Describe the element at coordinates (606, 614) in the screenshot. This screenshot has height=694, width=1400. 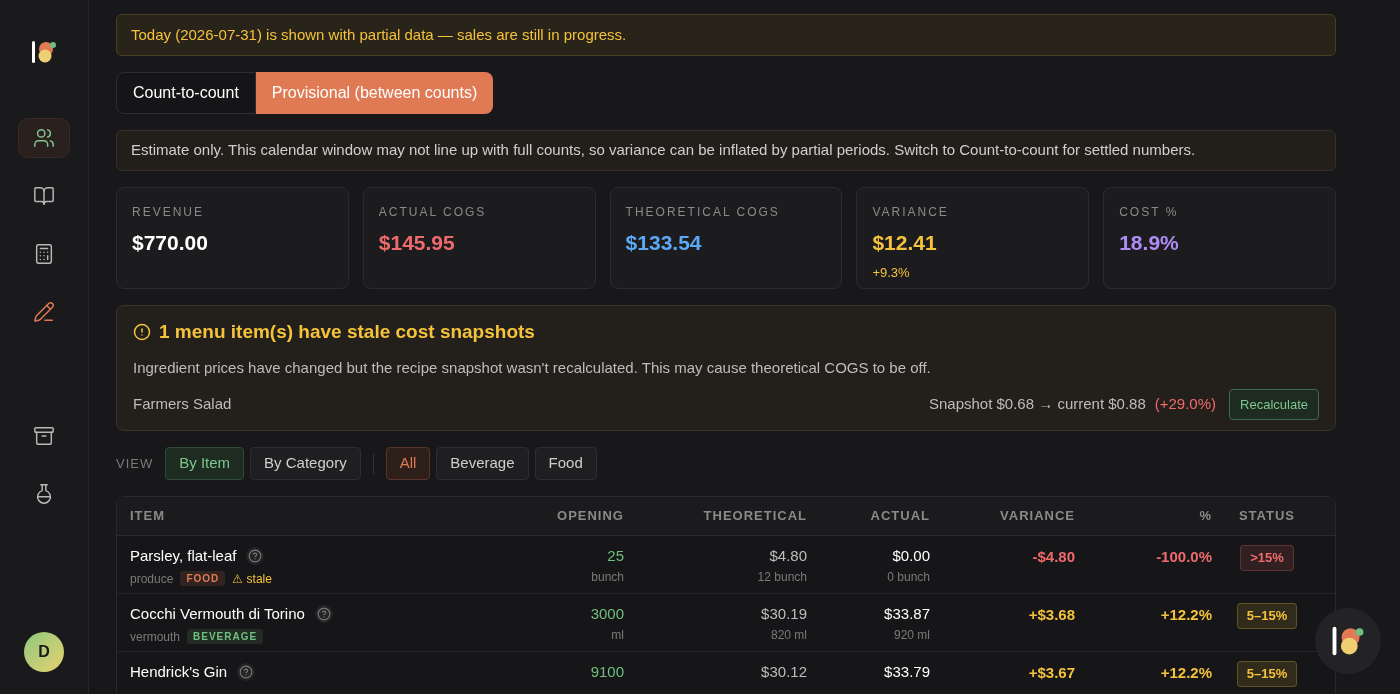
I see `opening-quantity: 3000` at that location.